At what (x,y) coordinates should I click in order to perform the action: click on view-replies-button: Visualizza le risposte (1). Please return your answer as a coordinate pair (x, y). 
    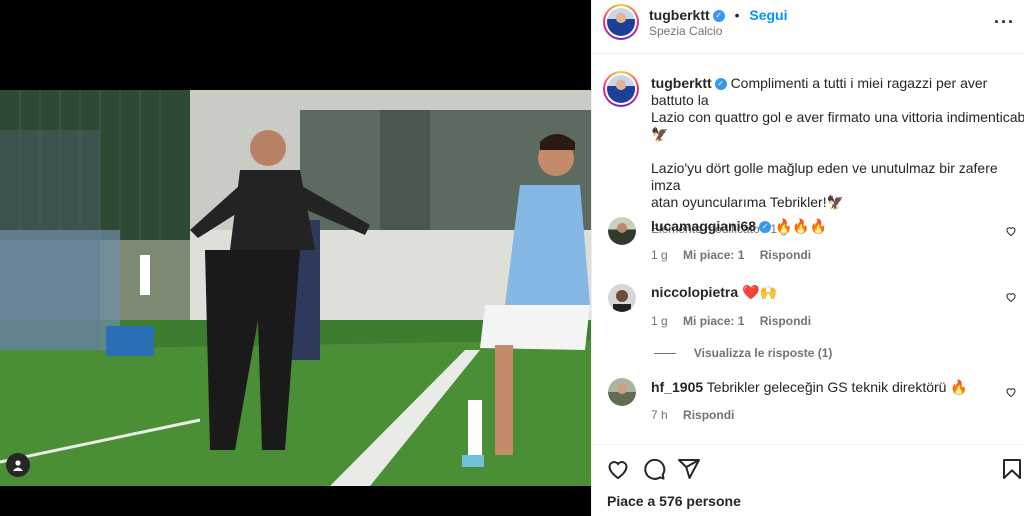
    Looking at the image, I should click on (743, 352).